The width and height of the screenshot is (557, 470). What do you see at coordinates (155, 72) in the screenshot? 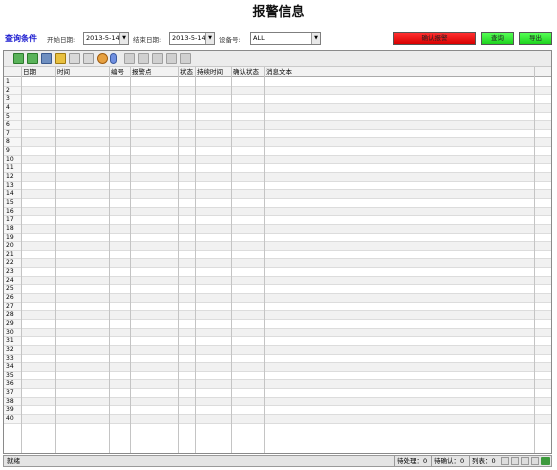
I see `column-header: 报警点` at bounding box center [155, 72].